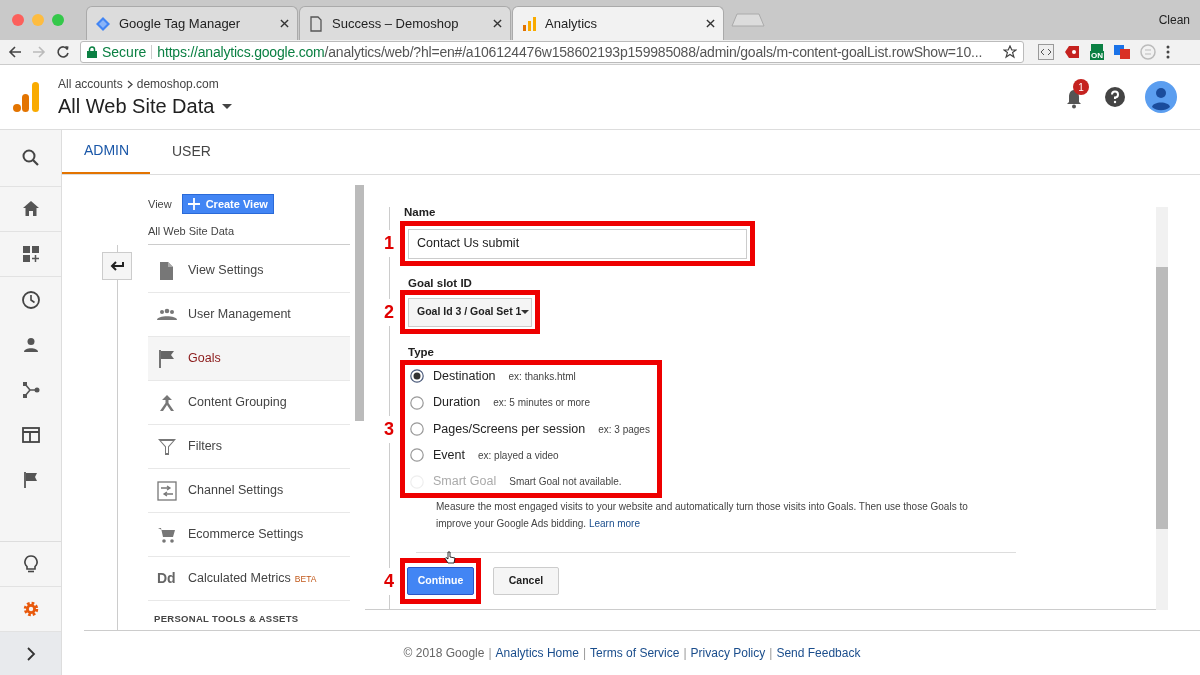 The image size is (1200, 675). Describe the element at coordinates (440, 581) in the screenshot. I see `continue-button: Continue` at that location.